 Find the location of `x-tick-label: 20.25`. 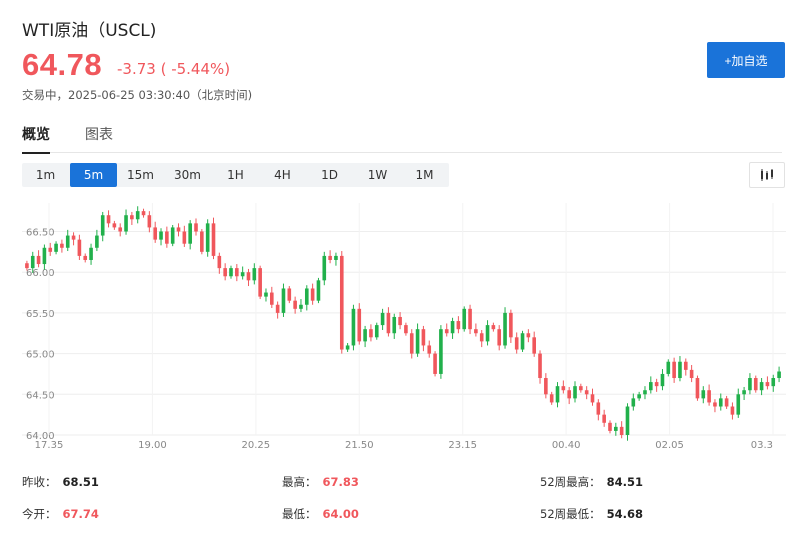

x-tick-label: 20.25 is located at coordinates (256, 445).